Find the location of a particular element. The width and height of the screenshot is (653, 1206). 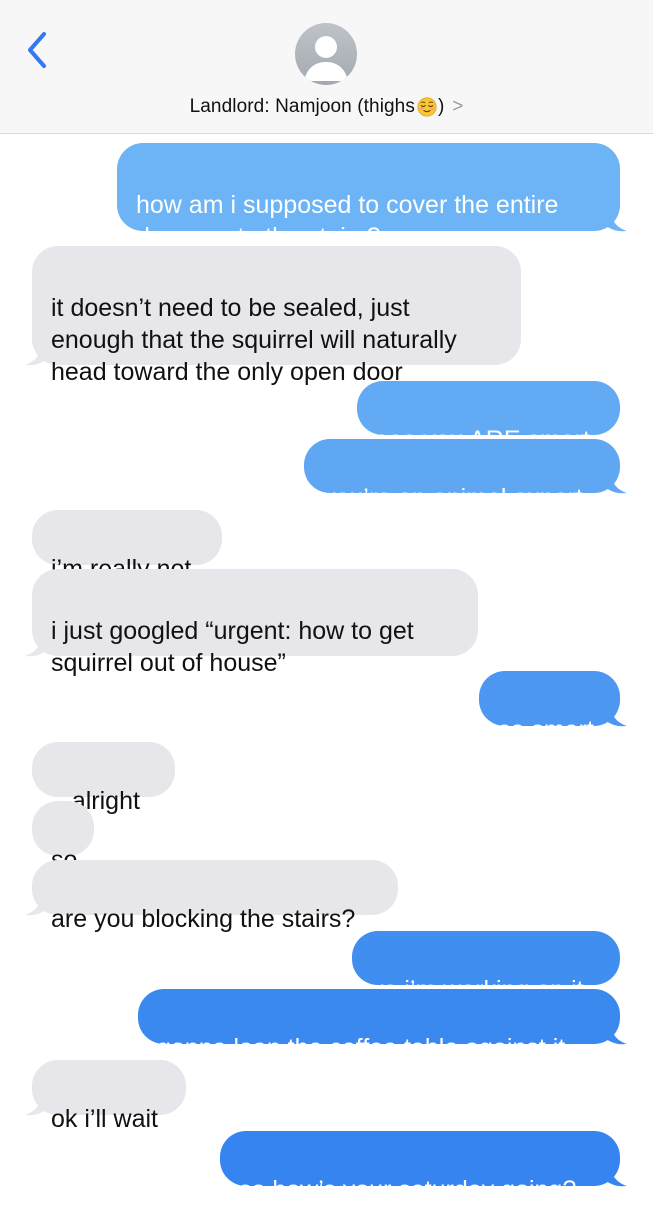

message-bubble-sent: so smart is located at coordinates (553, 707).